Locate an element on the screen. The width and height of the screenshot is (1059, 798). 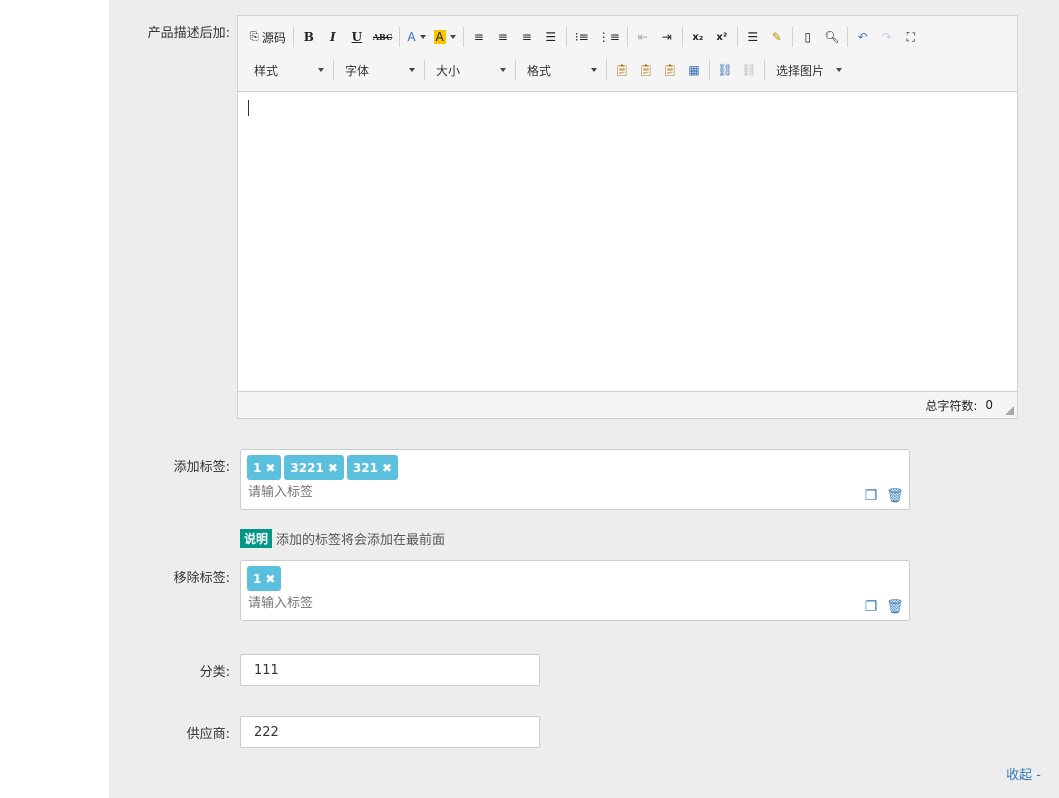
subscript-button: x₂ is located at coordinates (698, 37).